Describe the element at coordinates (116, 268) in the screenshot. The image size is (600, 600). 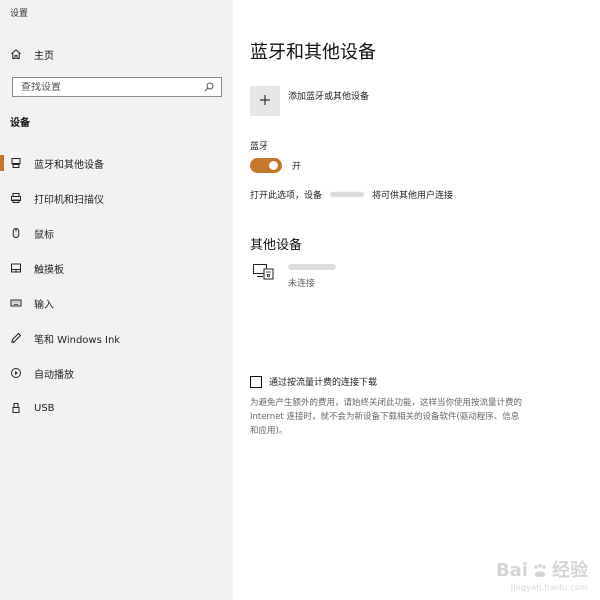
I see `sidebar-item-touchpad: 触摸板` at that location.